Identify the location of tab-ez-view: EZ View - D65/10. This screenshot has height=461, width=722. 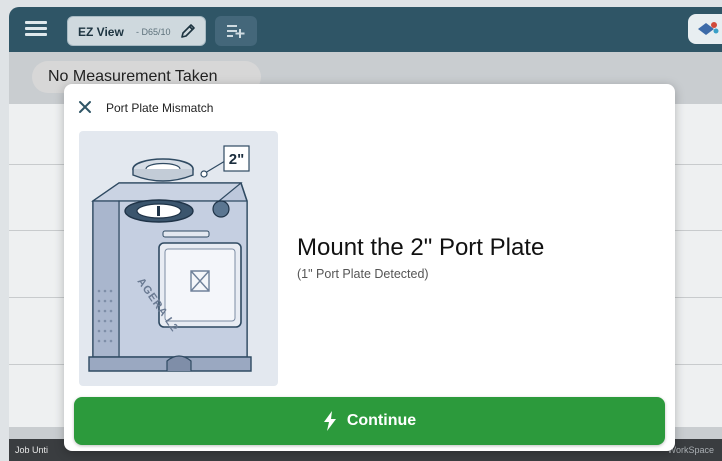
(136, 31).